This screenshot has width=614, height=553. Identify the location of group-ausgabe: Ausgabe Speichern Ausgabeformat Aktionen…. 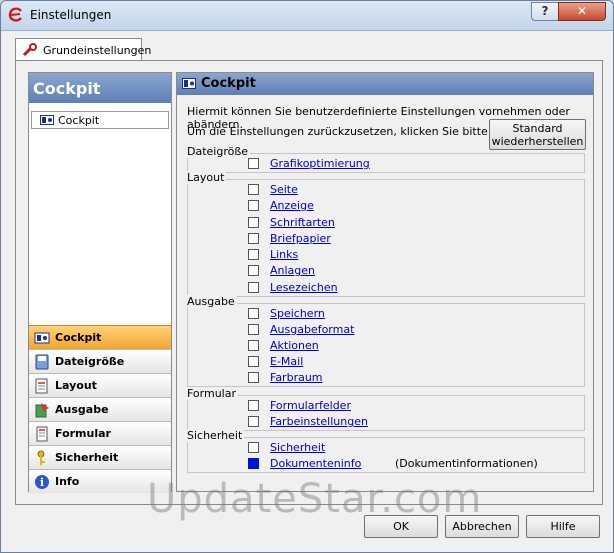
(386, 341).